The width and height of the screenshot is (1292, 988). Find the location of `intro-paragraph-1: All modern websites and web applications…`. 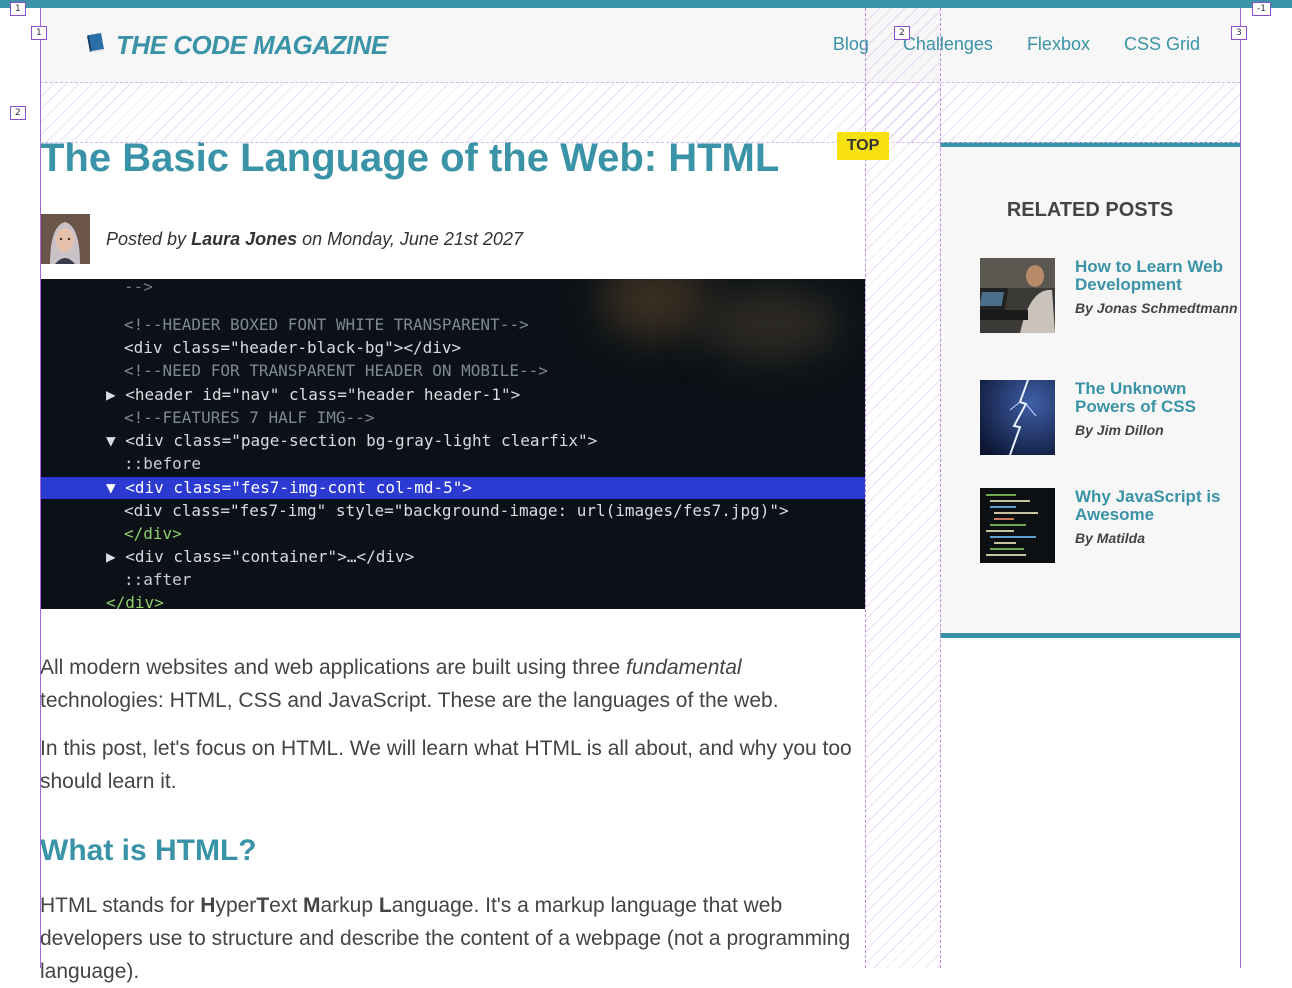

intro-paragraph-1: All modern websites and web applications… is located at coordinates (452, 684).